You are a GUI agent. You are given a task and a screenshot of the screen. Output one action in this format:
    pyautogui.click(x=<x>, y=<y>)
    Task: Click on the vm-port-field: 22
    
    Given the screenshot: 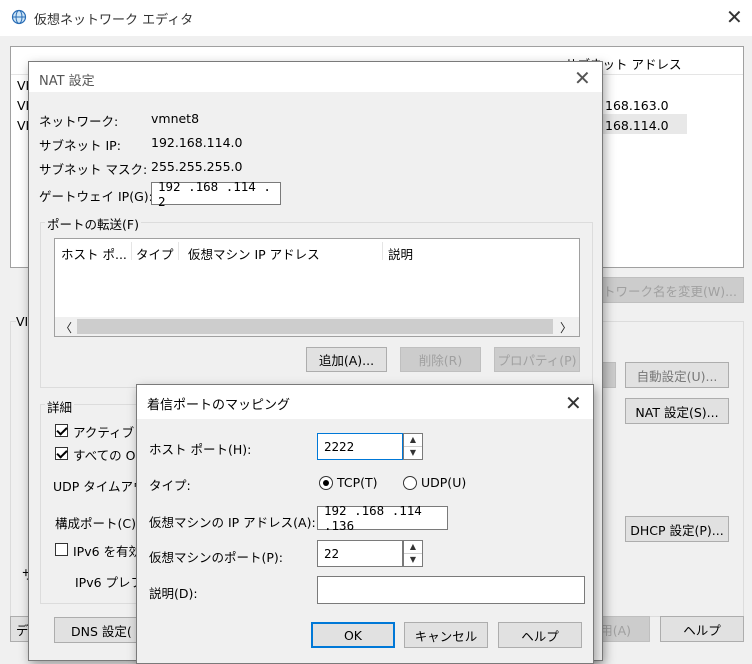 What is the action you would take?
    pyautogui.click(x=360, y=553)
    